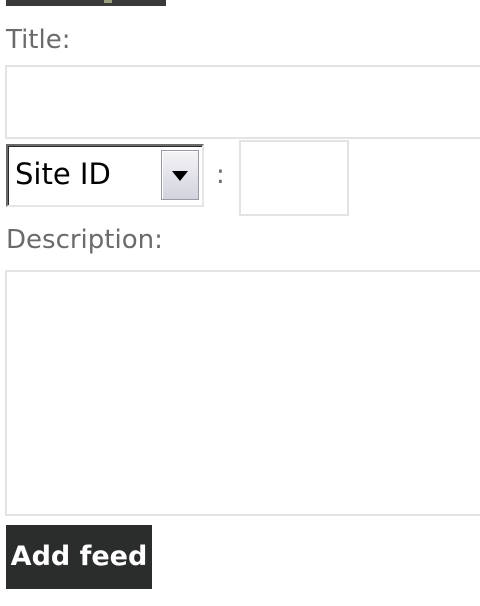 Image resolution: width=480 pixels, height=606 pixels. Describe the element at coordinates (79, 557) in the screenshot. I see `add-feed-button: Add feed` at that location.